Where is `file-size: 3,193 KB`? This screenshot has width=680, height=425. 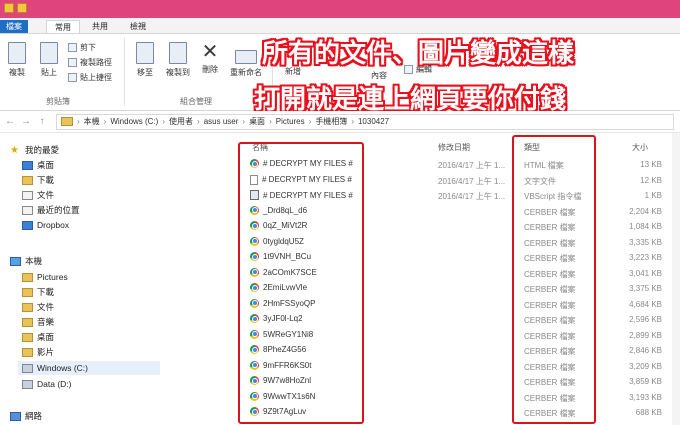 file-size: 3,193 KB is located at coordinates (645, 397).